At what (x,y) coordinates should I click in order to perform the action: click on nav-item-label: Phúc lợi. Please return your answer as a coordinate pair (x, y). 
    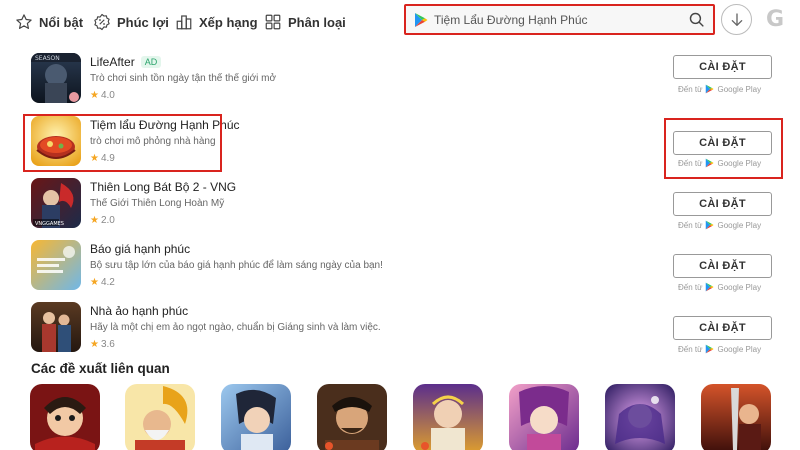
    Looking at the image, I should click on (143, 22).